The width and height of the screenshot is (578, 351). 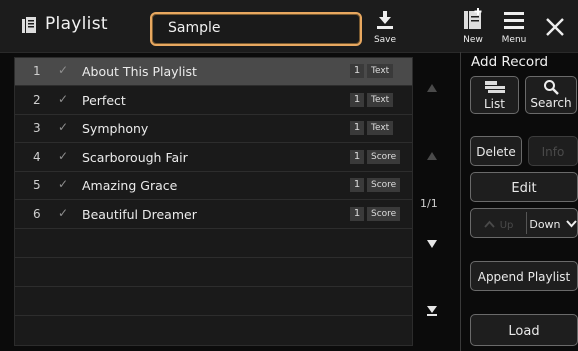 I want to click on chevron-up-icon, so click(x=489, y=224).